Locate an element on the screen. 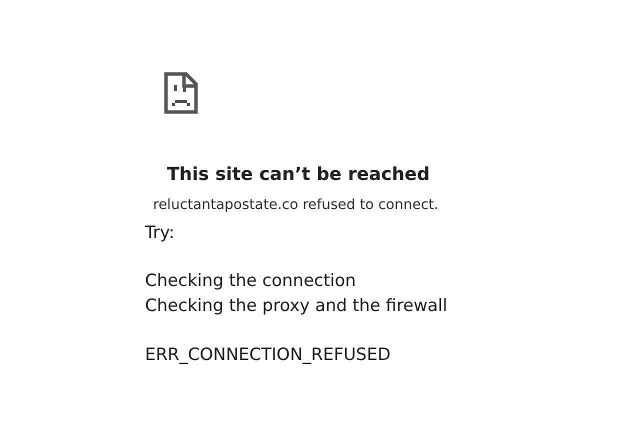 Image resolution: width=617 pixels, height=432 pixels. suggestion-text: Checking the proxy and the firewall is located at coordinates (296, 306).